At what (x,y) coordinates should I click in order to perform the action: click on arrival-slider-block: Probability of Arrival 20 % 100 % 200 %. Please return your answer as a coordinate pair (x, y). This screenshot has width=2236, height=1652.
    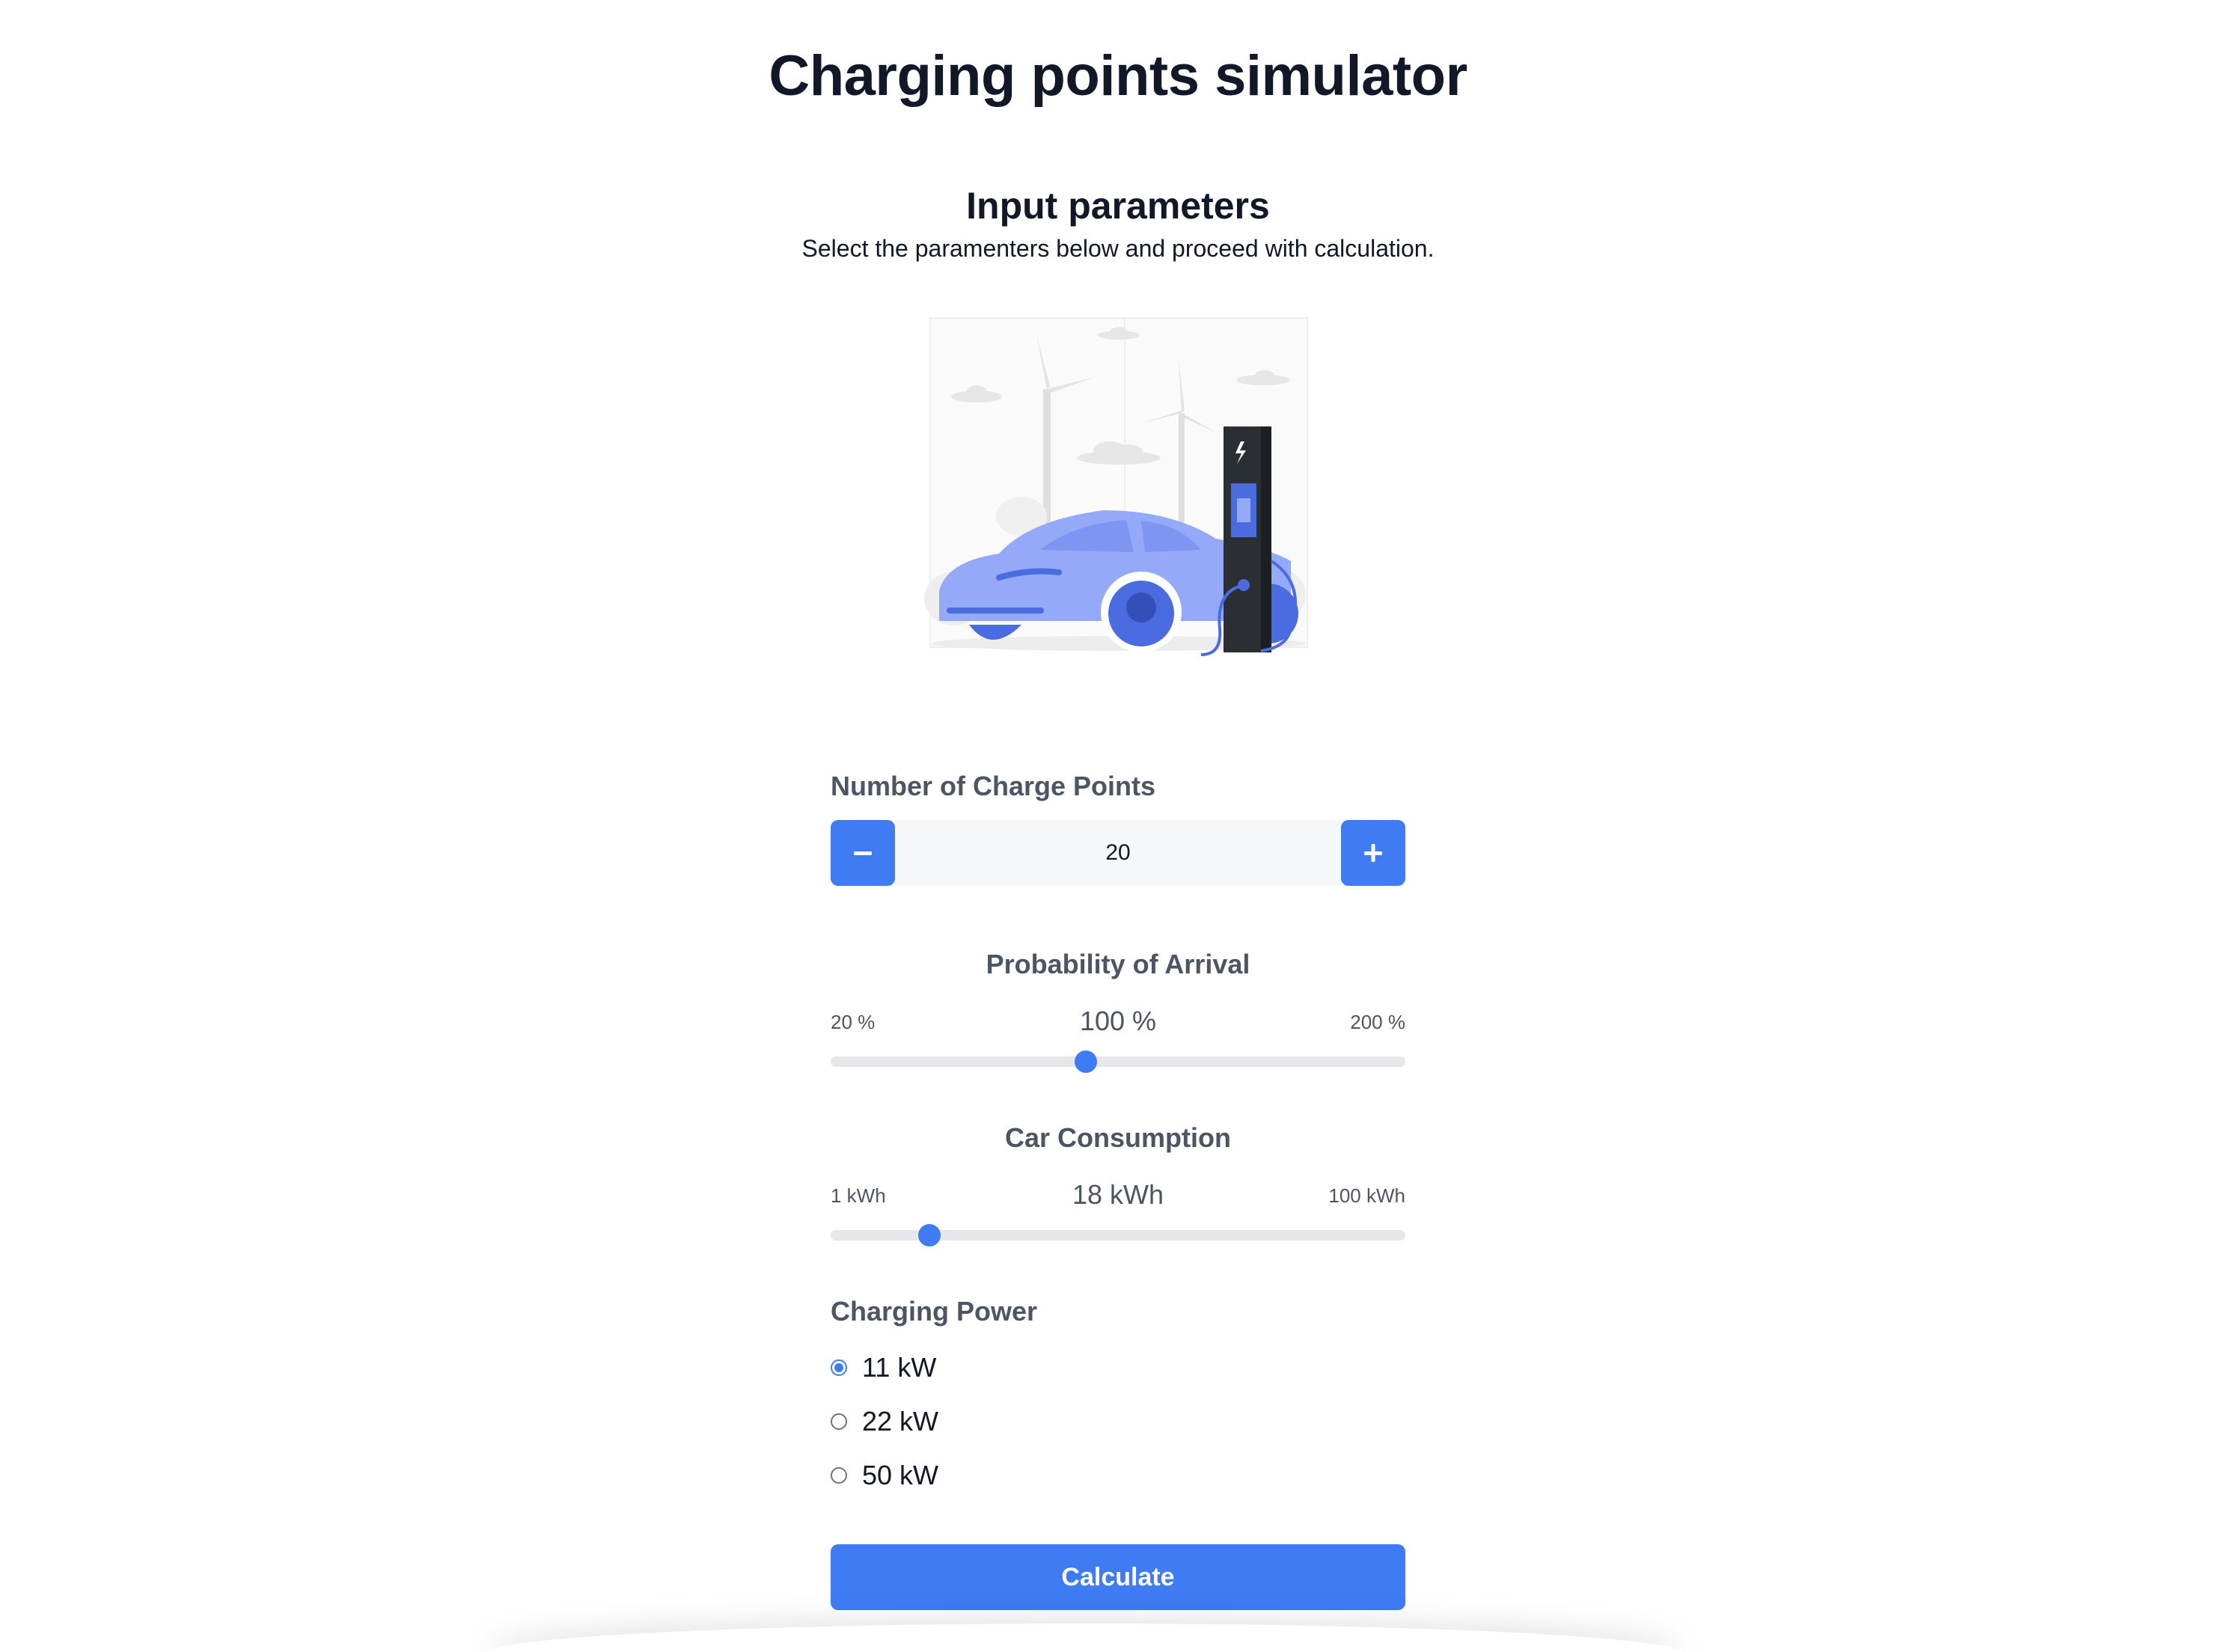
    Looking at the image, I should click on (1118, 1011).